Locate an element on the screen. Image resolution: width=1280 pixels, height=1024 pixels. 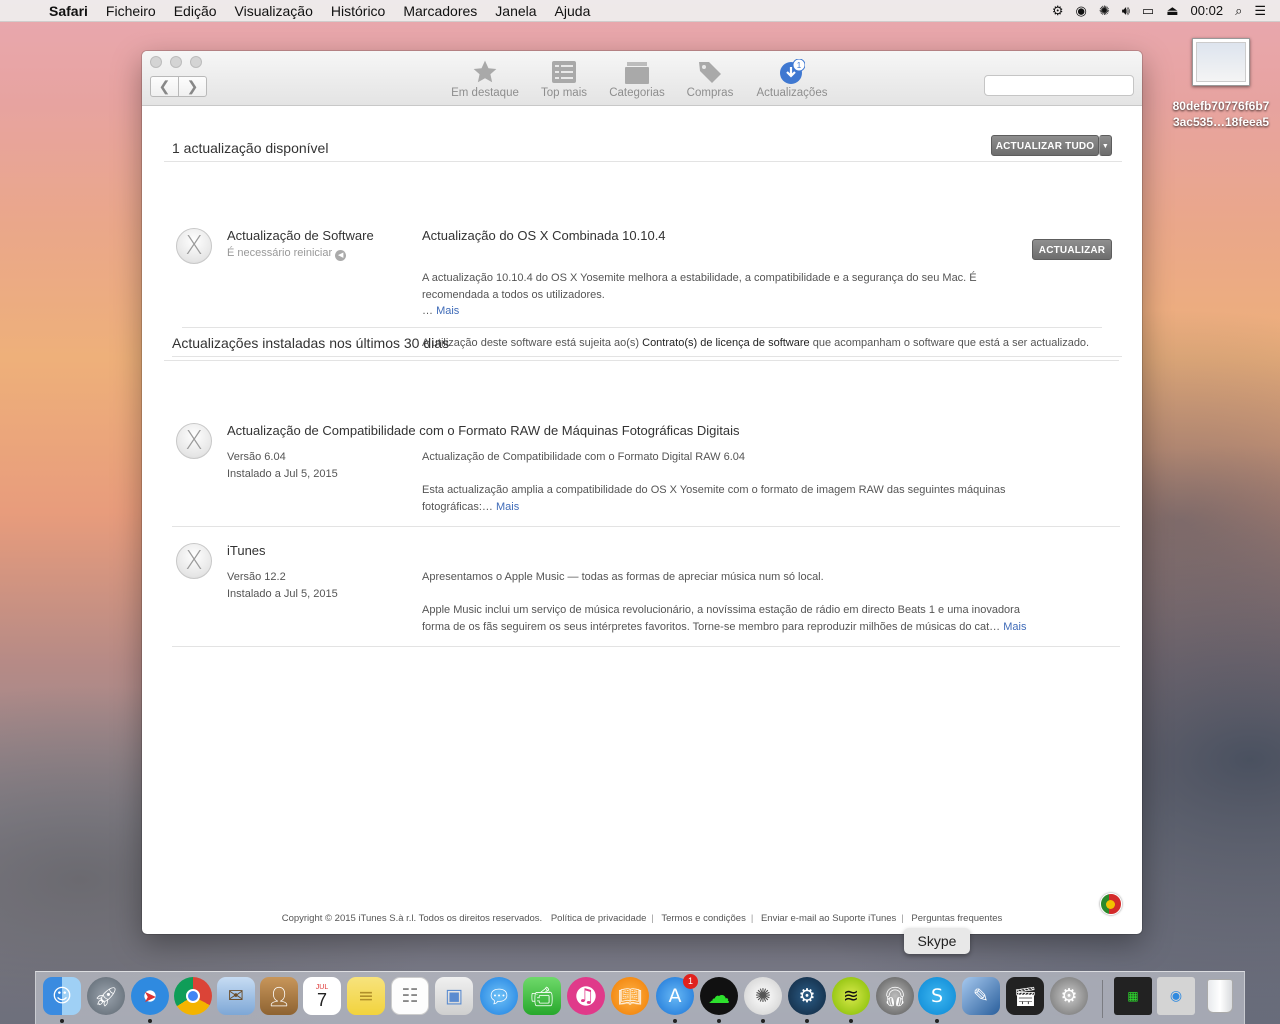
updates-download-icon: 1 is located at coordinates (792, 71).